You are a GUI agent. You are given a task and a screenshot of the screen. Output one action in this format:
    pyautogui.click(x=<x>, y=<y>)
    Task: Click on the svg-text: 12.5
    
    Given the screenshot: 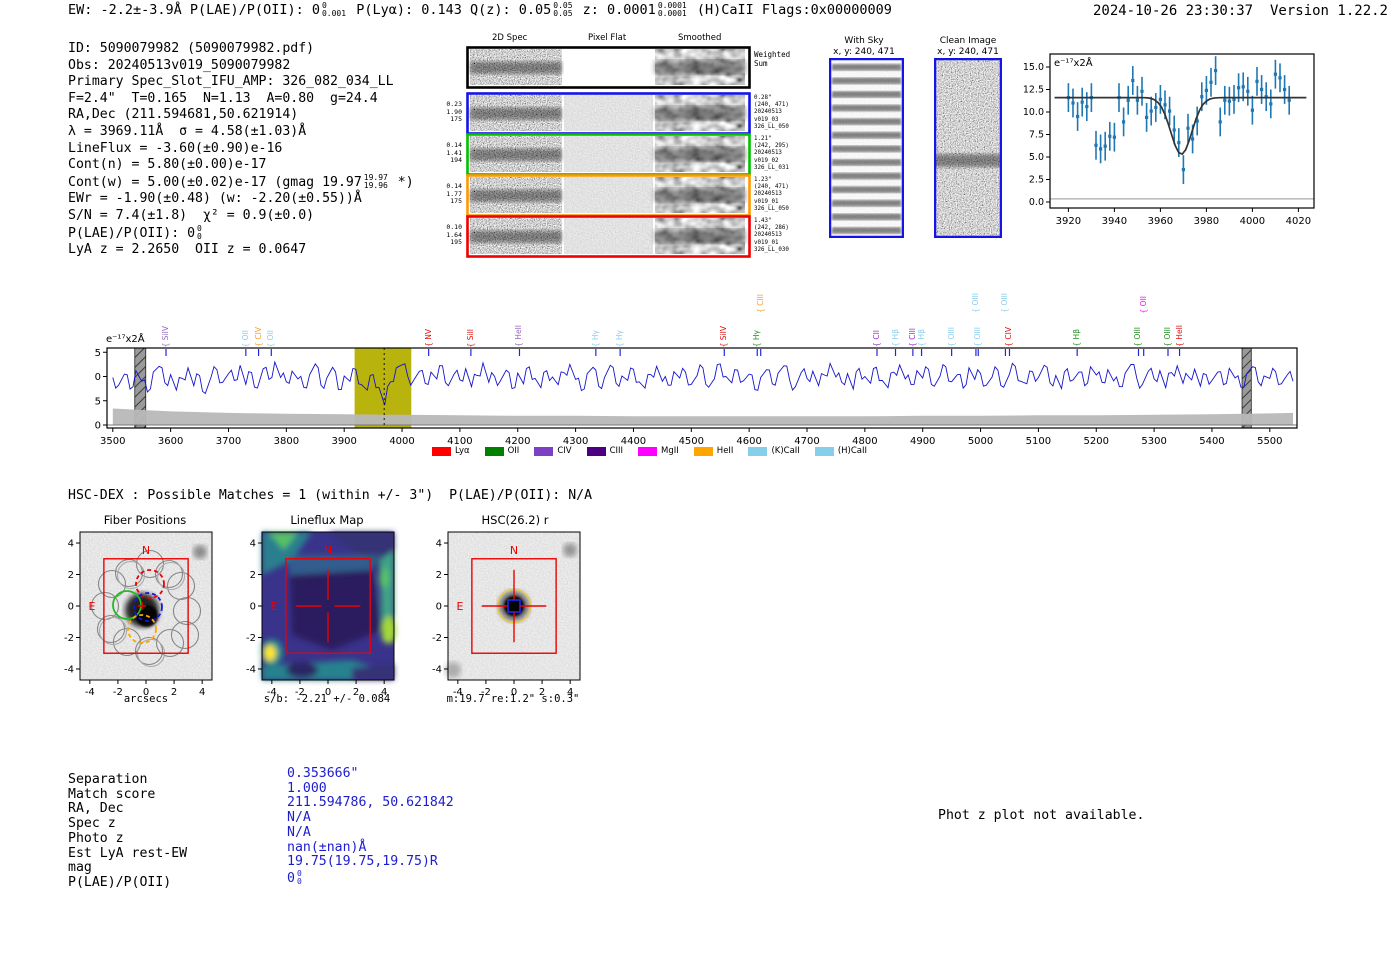 What is the action you would take?
    pyautogui.click(x=1033, y=90)
    